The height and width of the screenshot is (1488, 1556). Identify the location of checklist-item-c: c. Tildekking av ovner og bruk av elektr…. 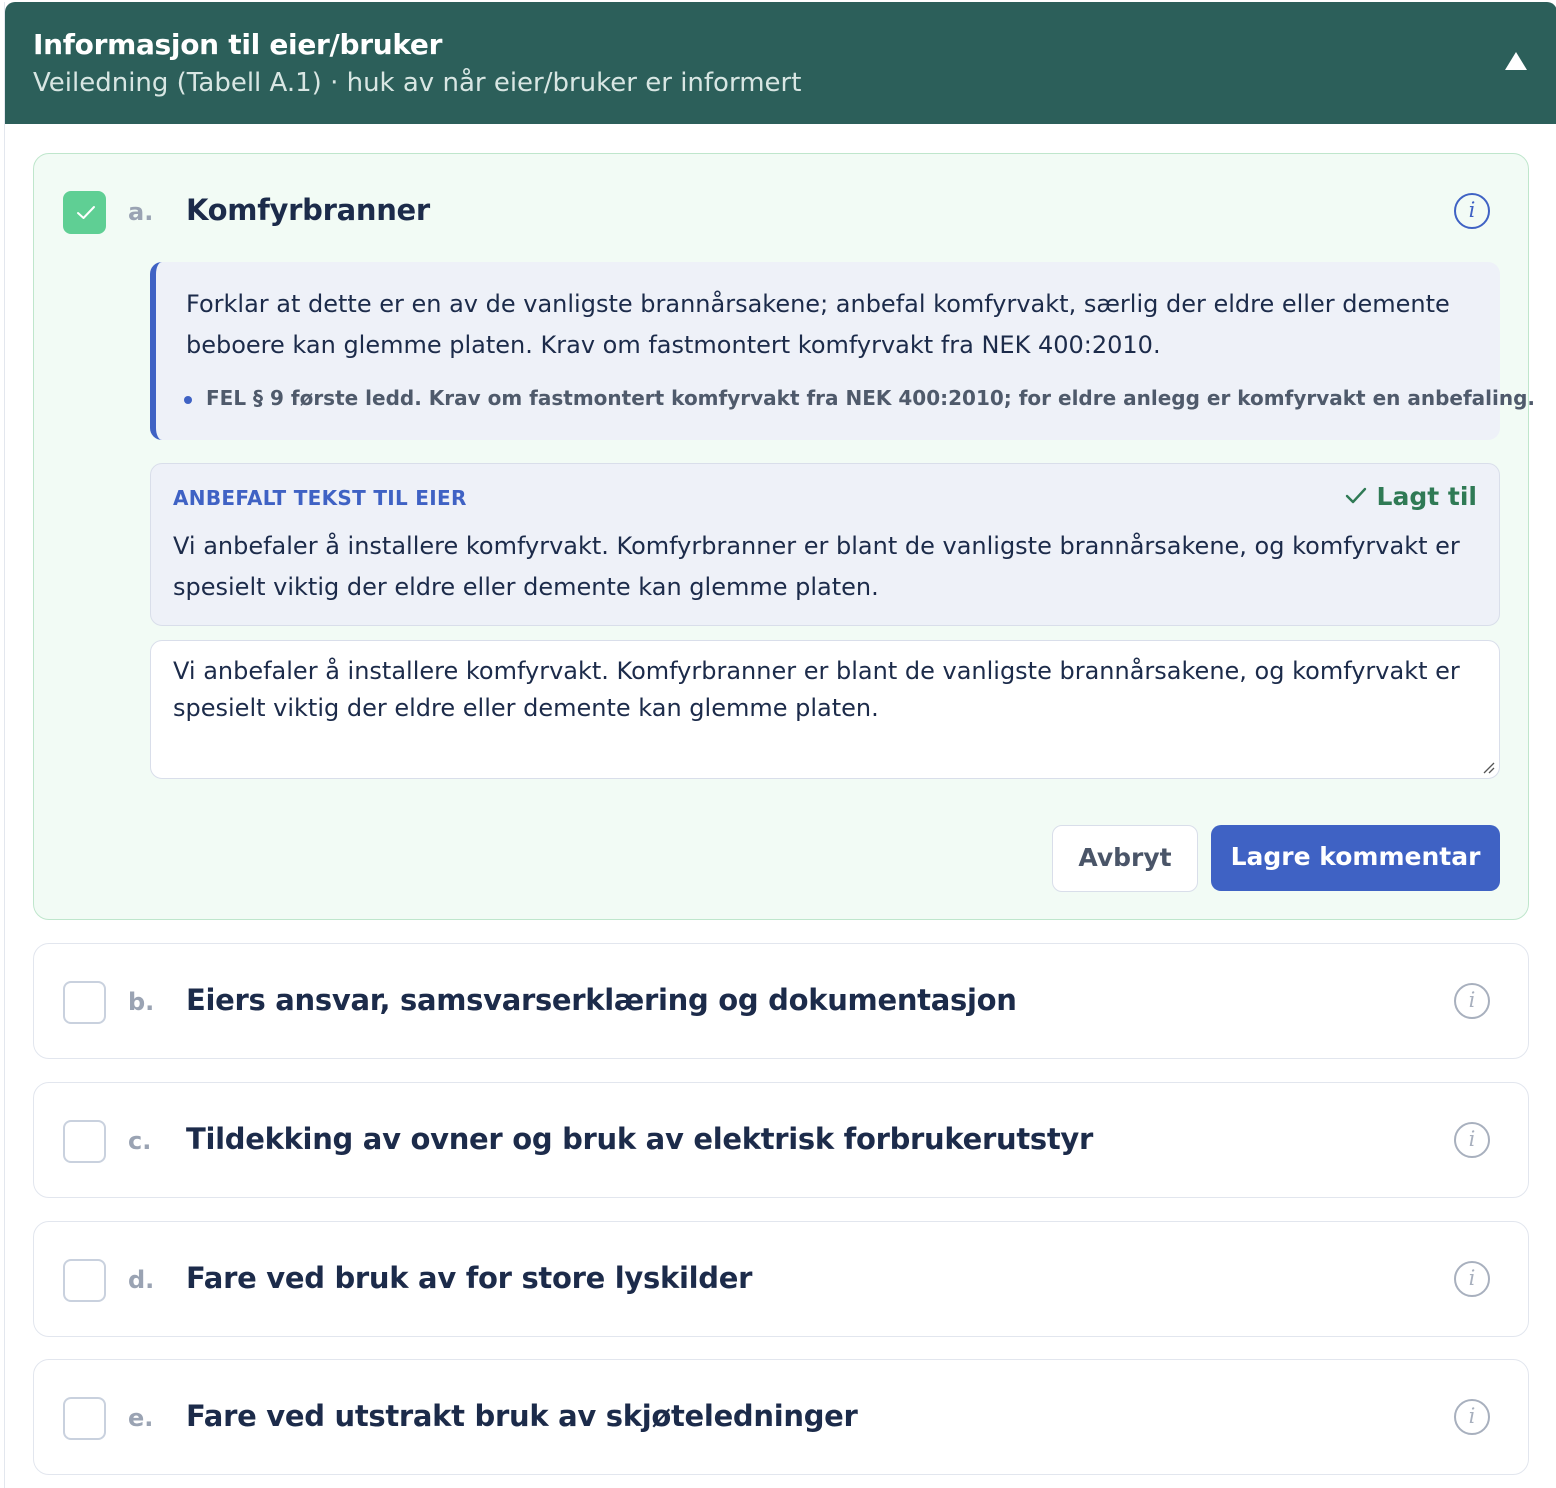
(781, 1140).